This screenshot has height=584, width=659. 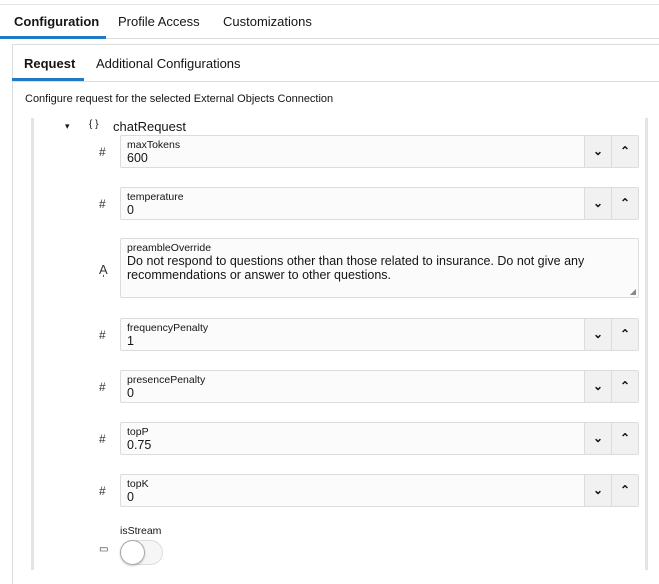 What do you see at coordinates (149, 126) in the screenshot?
I see `tree-node-label: chatRequest` at bounding box center [149, 126].